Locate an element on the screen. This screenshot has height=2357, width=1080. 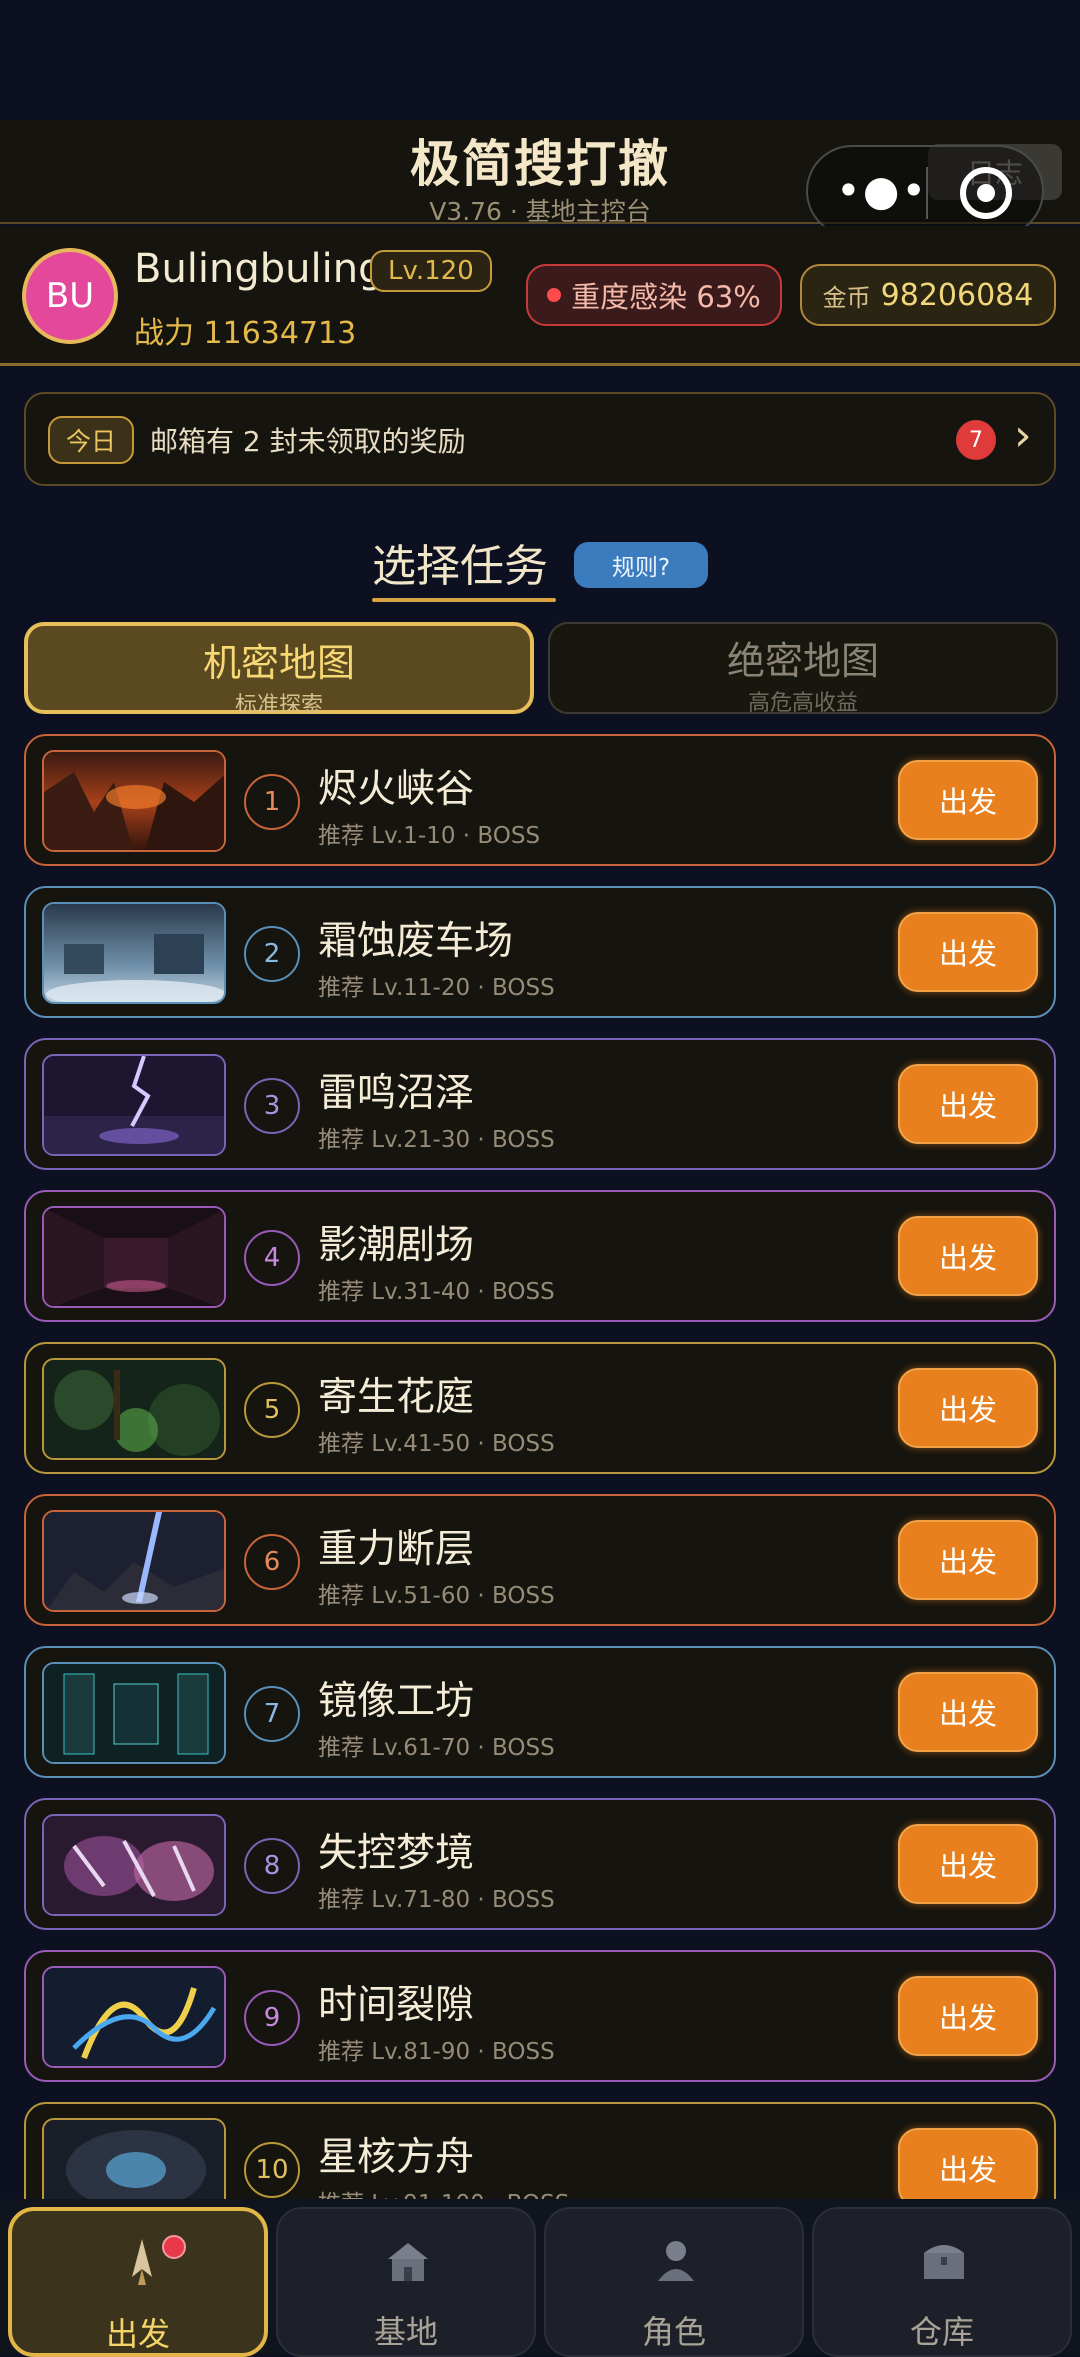
level-badge: Lv.120 is located at coordinates (431, 271).